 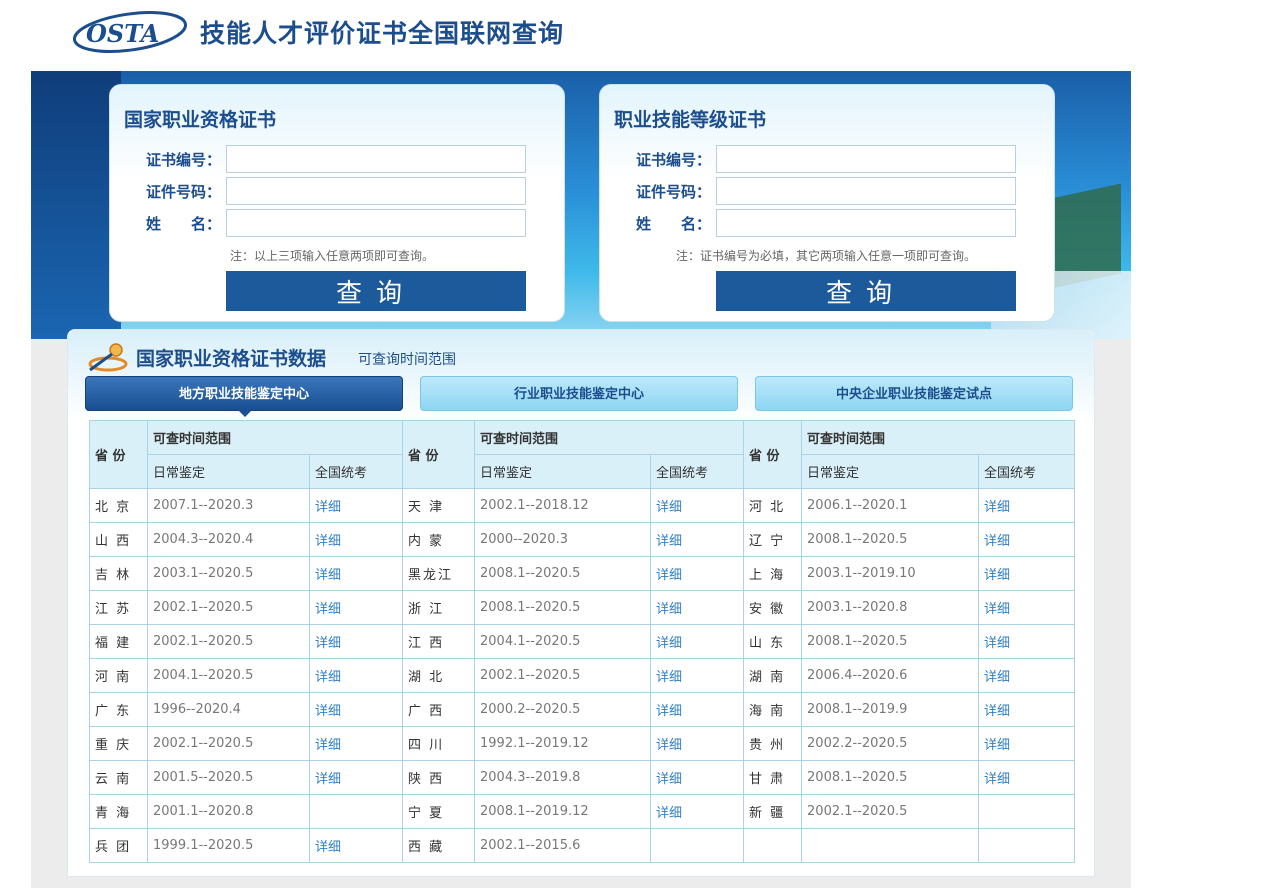 I want to click on osta-logo: OSTA, so click(x=130, y=32).